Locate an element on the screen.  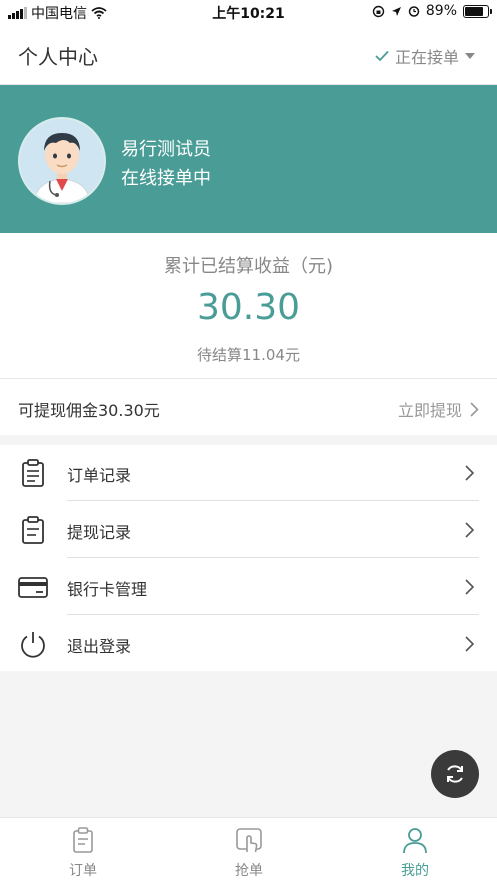
tab-grab-order: 抢单 is located at coordinates (249, 851).